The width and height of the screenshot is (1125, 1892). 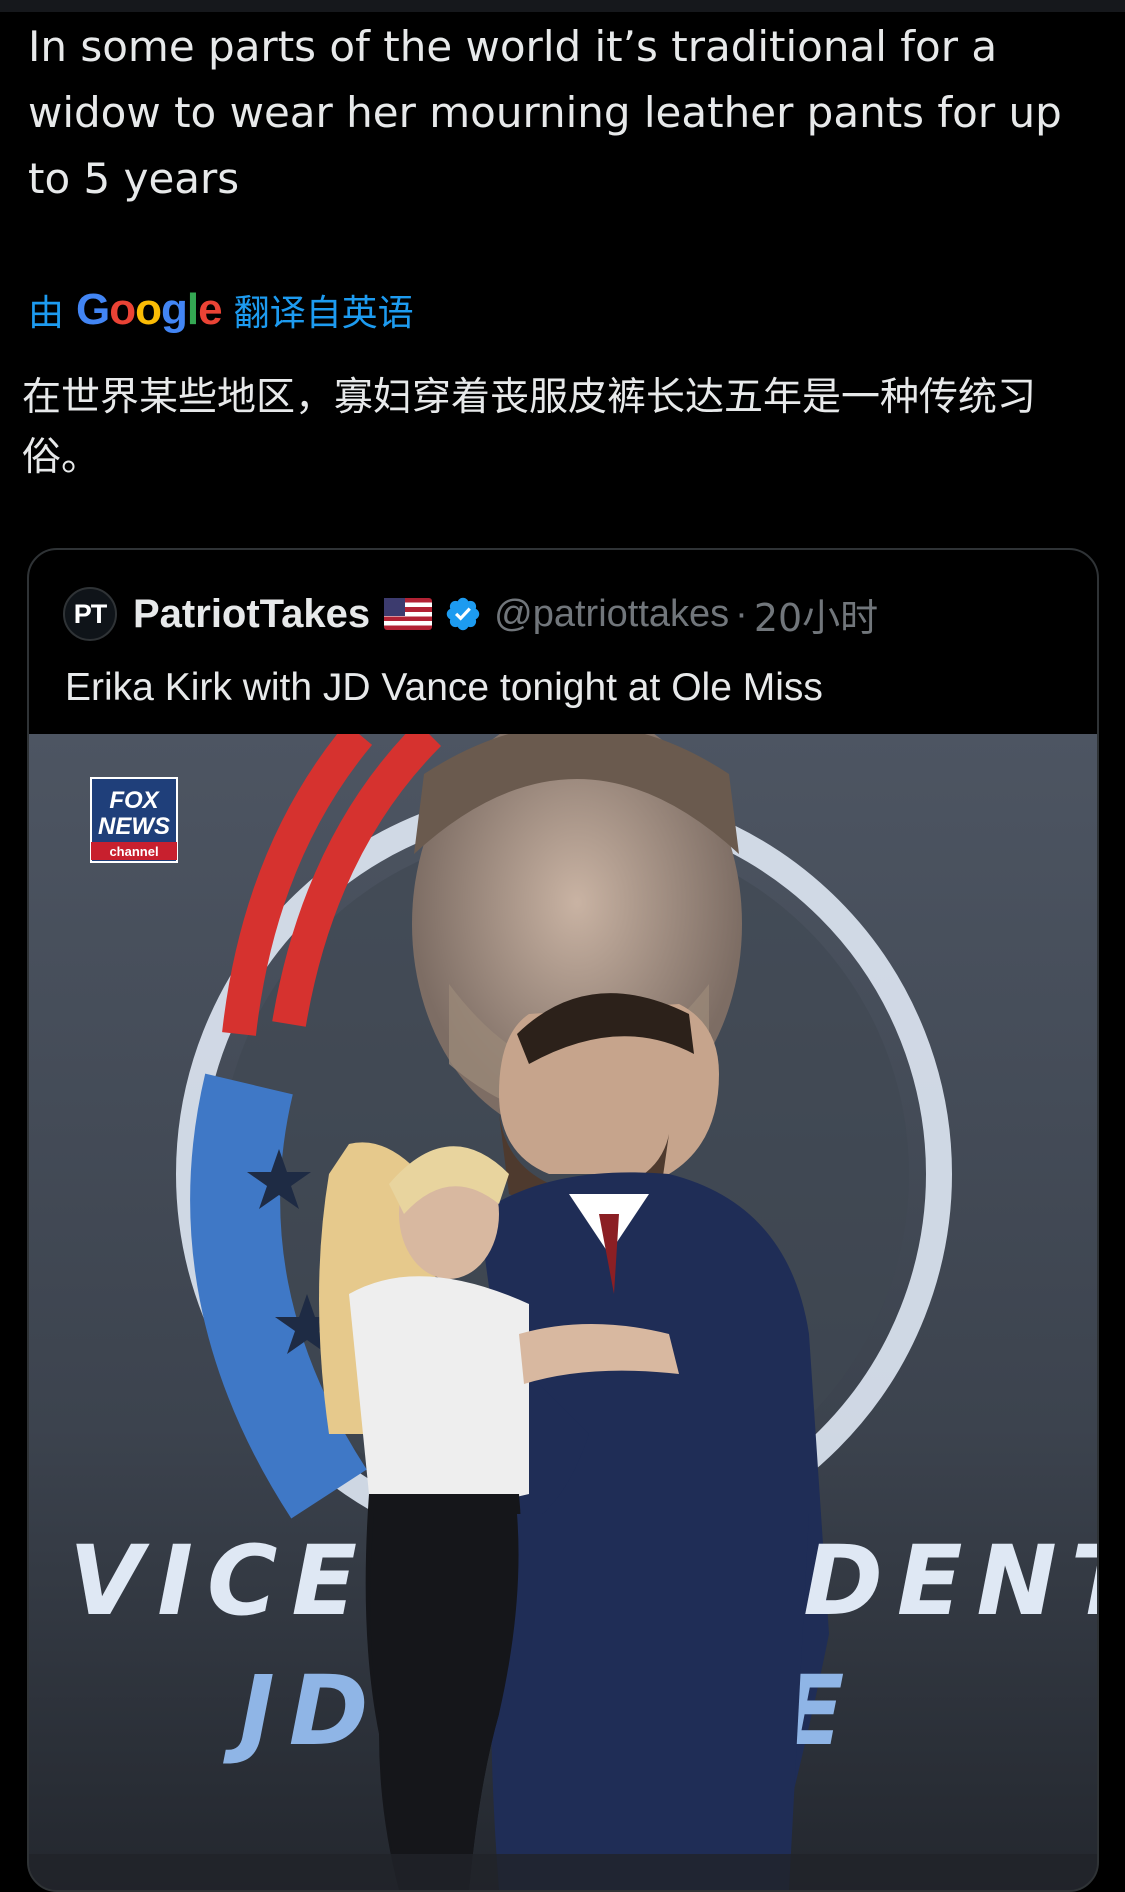 What do you see at coordinates (134, 800) in the screenshot?
I see `svg-text: FOX` at bounding box center [134, 800].